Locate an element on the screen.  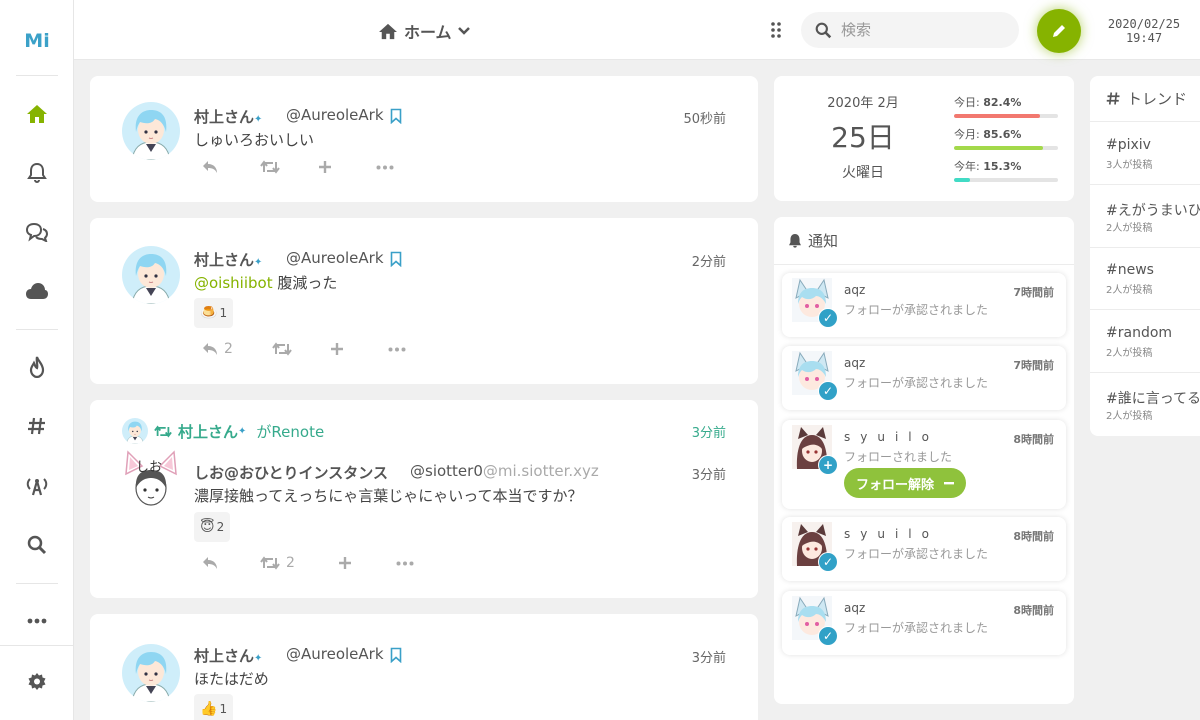
home-icon is located at coordinates (37, 114).